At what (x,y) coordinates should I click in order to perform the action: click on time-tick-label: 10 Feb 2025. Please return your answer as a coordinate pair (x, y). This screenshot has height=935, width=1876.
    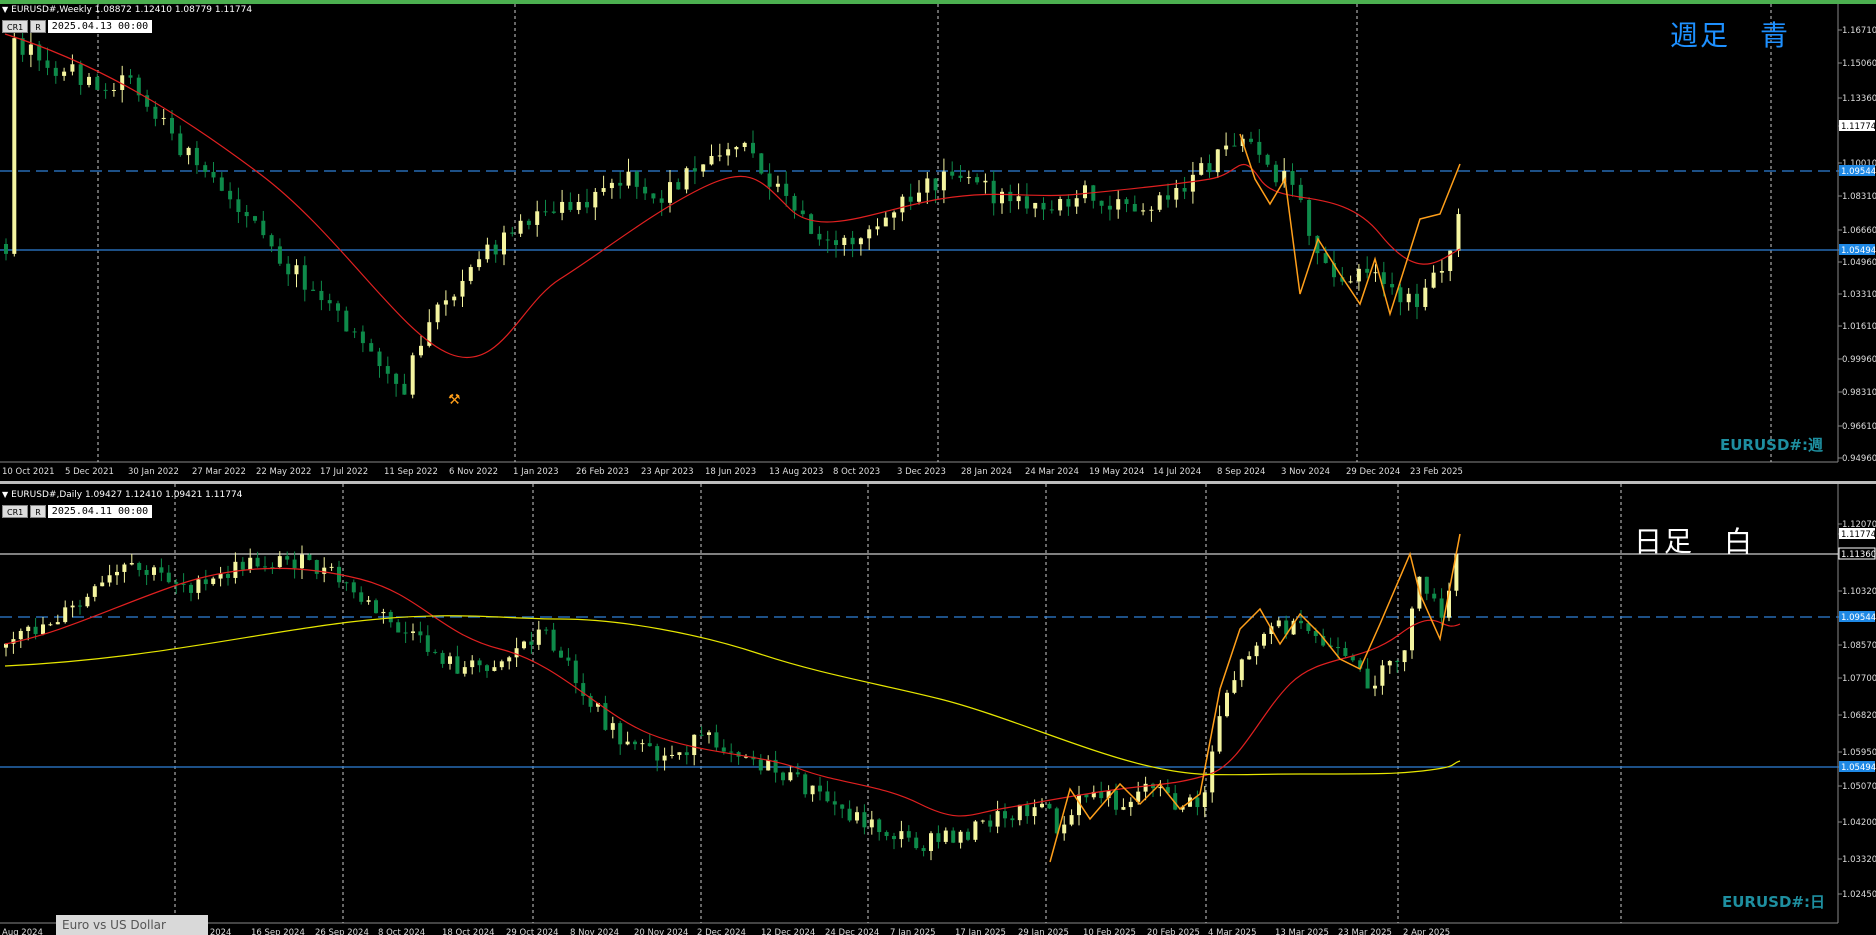
    Looking at the image, I should click on (1109, 931).